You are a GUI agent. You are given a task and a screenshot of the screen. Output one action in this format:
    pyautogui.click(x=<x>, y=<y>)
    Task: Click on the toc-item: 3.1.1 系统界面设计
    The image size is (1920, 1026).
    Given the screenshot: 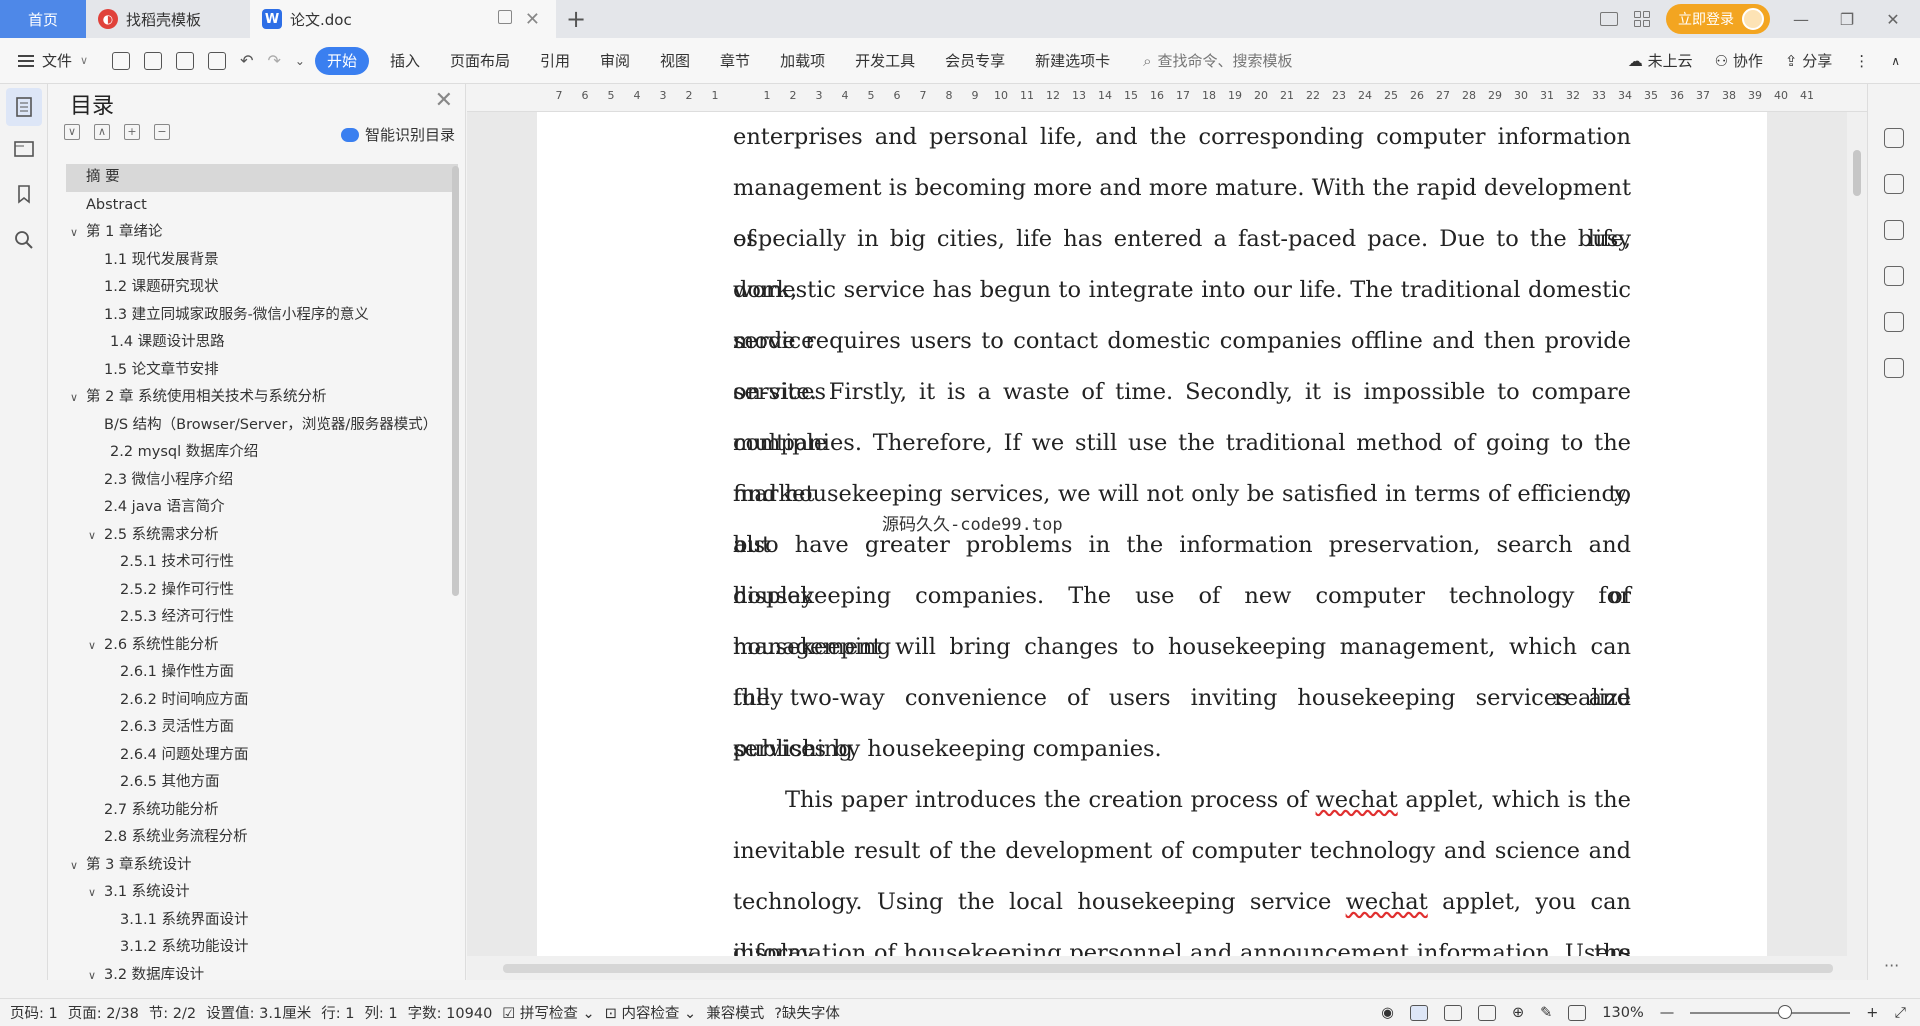 What is the action you would take?
    pyautogui.click(x=262, y=921)
    